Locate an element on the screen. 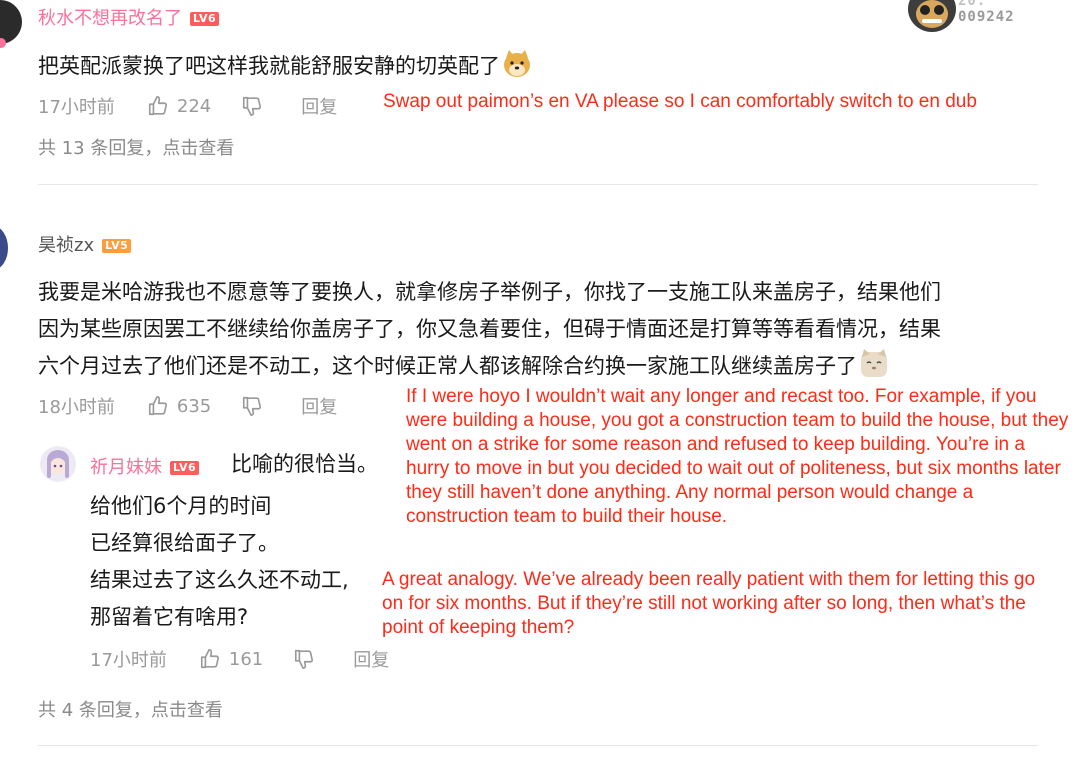 The width and height of the screenshot is (1080, 758). reply-username: 祈月妹妹 LV6 is located at coordinates (145, 466).